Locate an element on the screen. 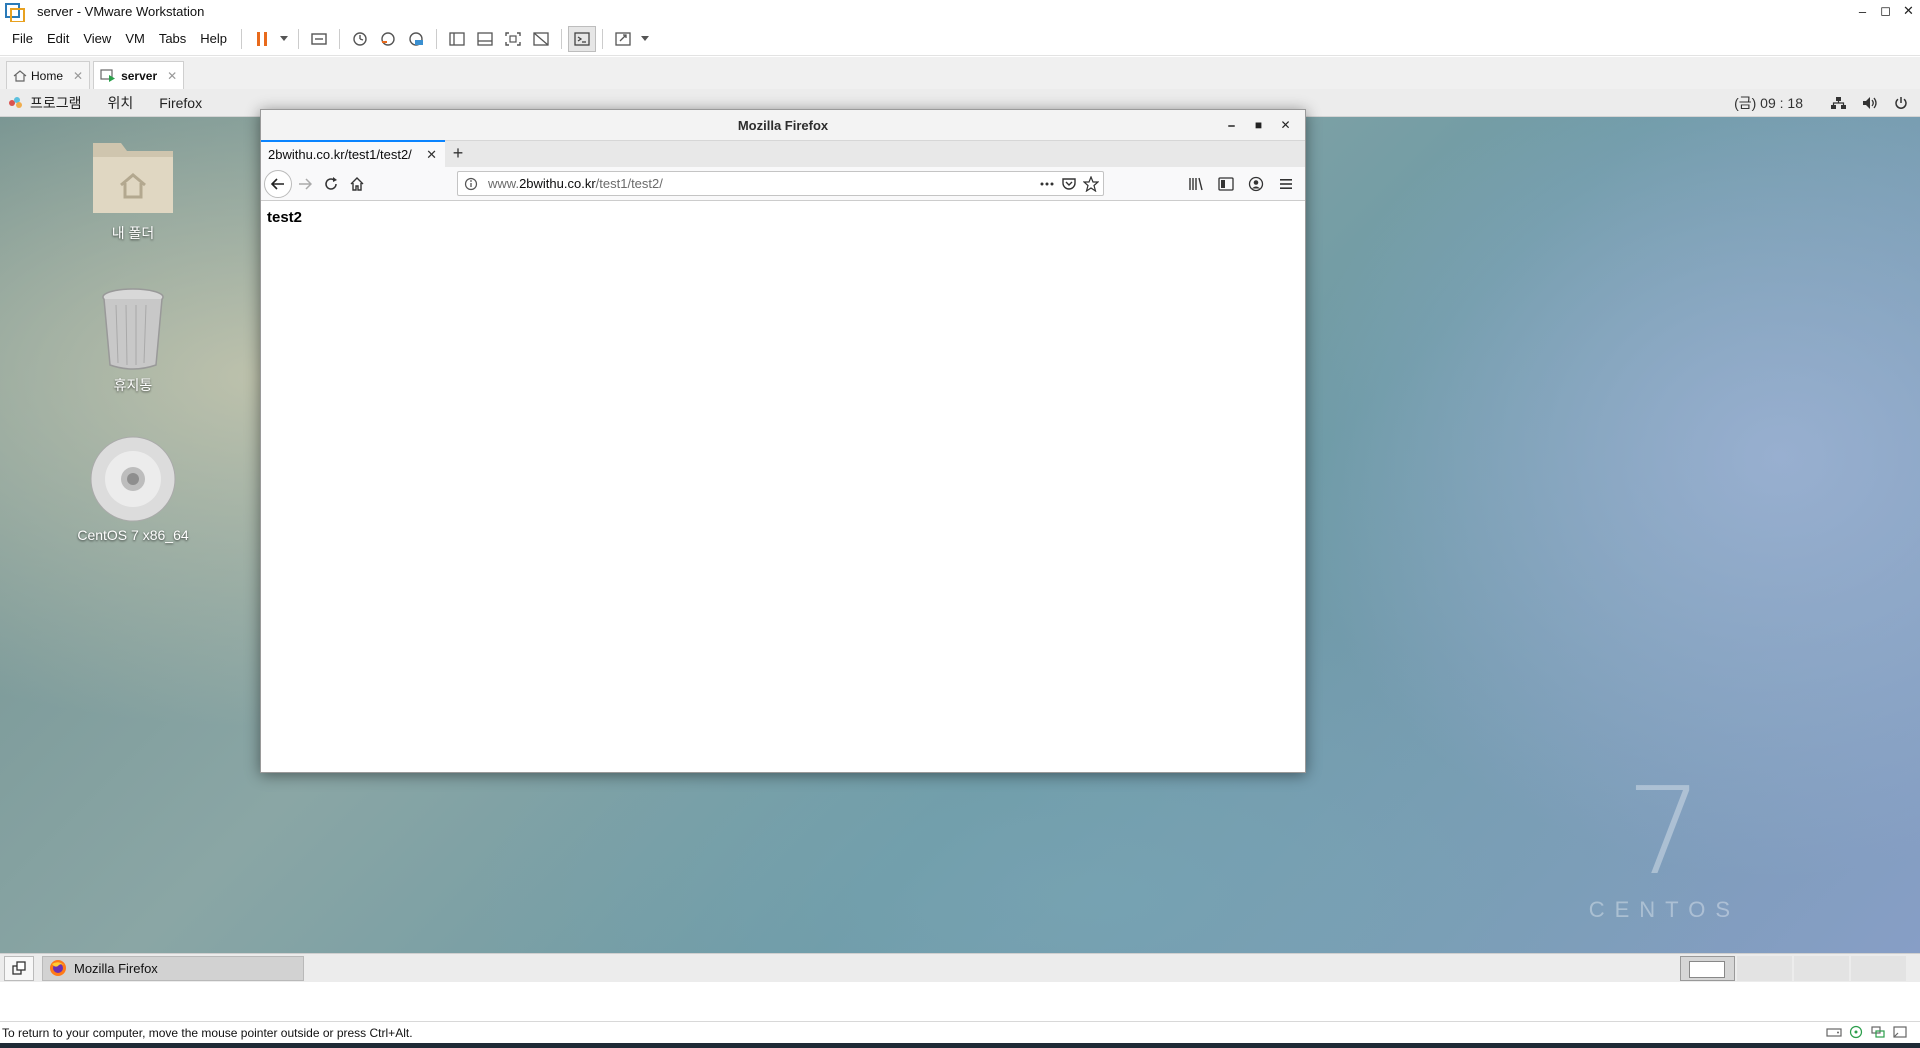  tab-home: Home ✕ is located at coordinates (48, 75).